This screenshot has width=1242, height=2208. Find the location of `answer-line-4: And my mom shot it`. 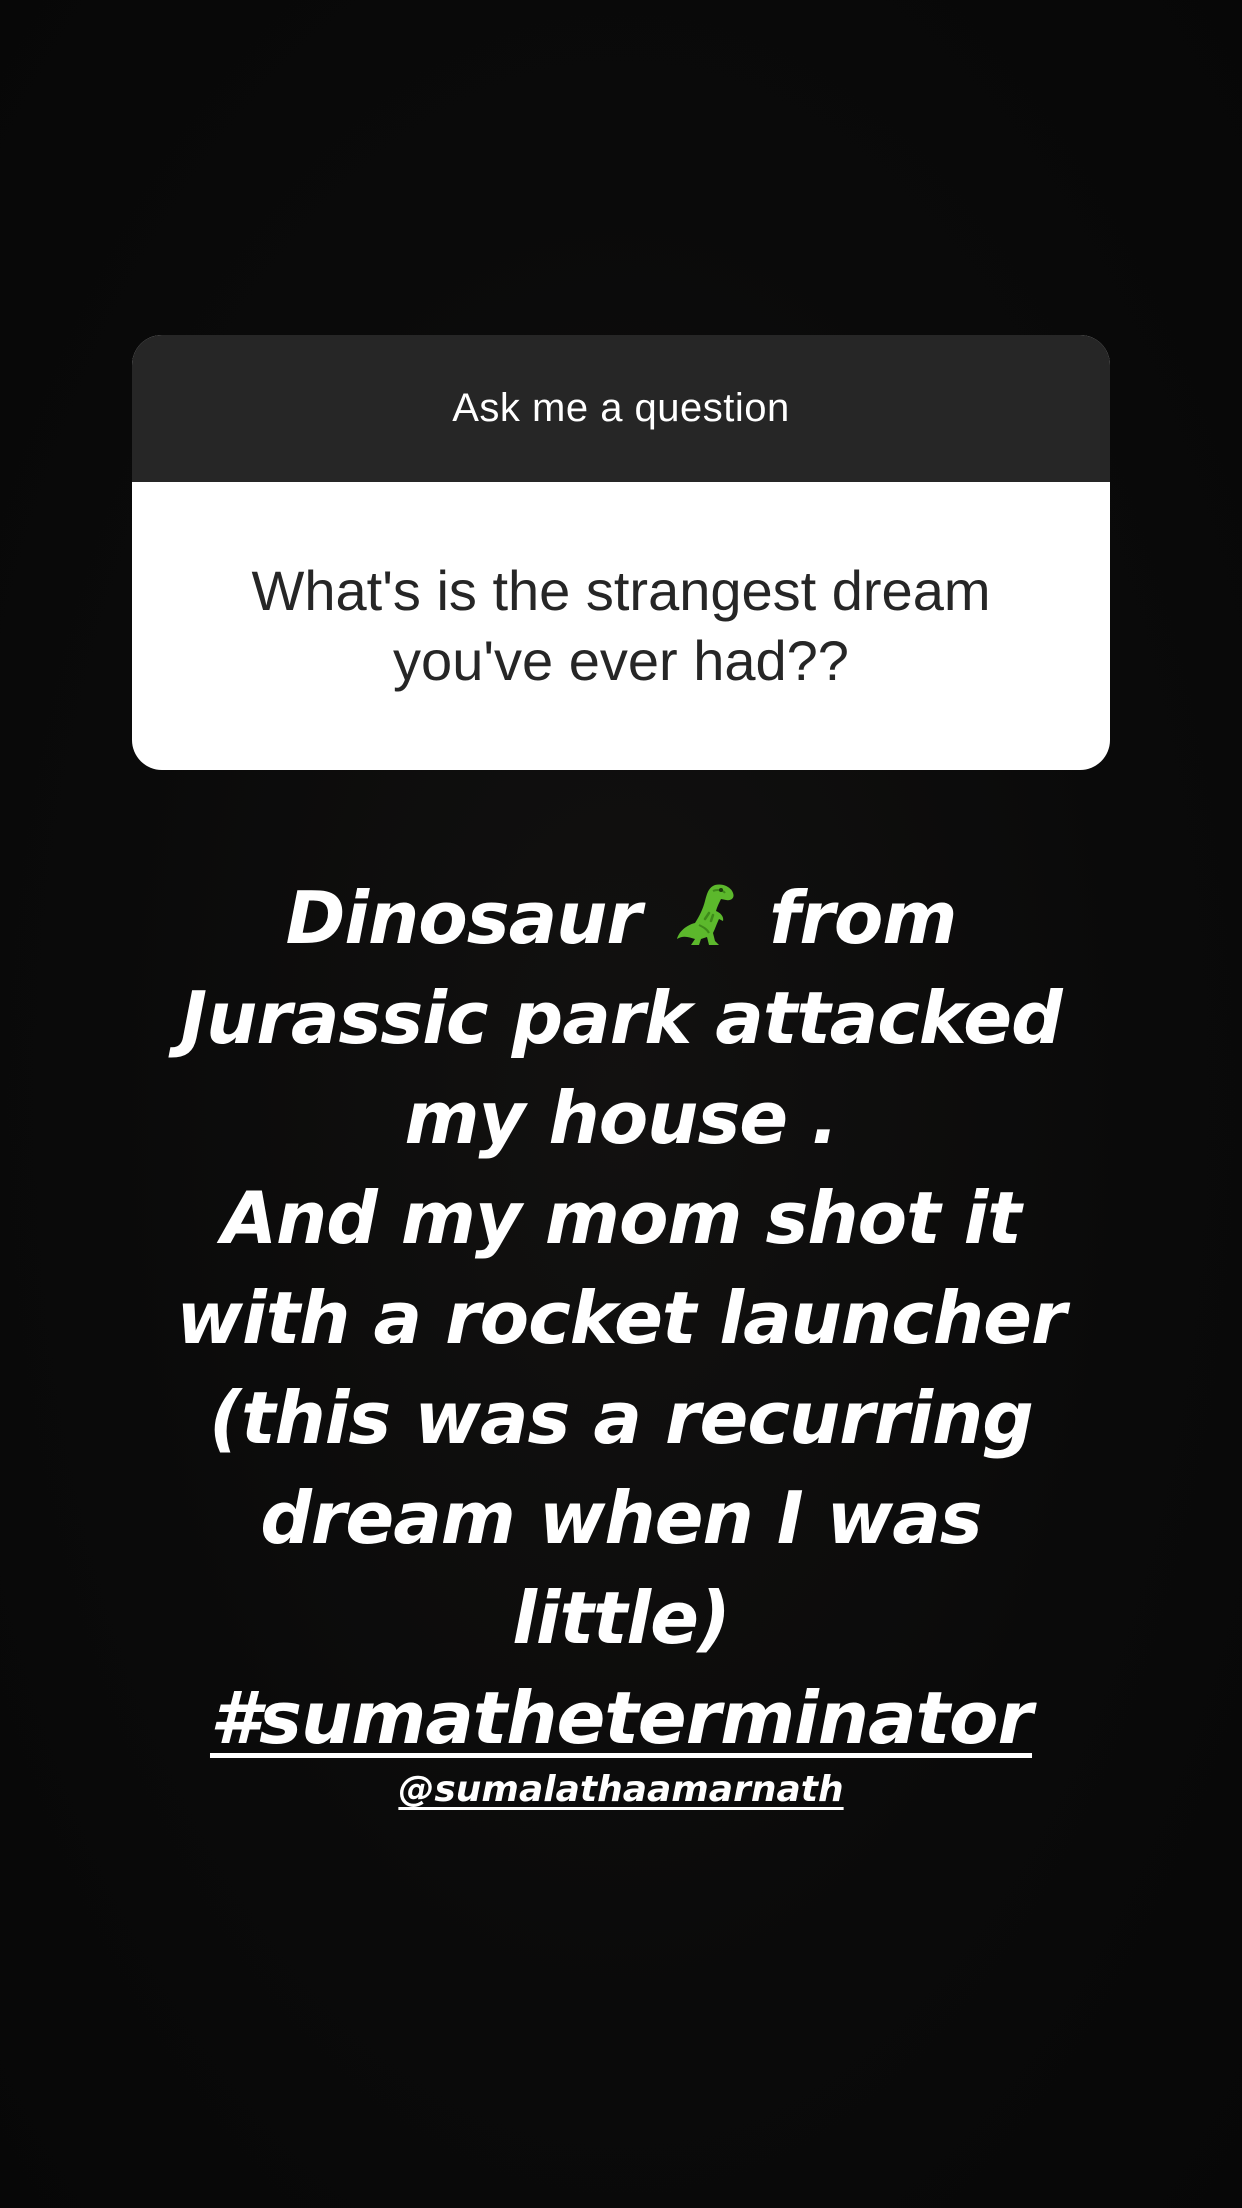

answer-line-4: And my mom shot it is located at coordinates (621, 1218).